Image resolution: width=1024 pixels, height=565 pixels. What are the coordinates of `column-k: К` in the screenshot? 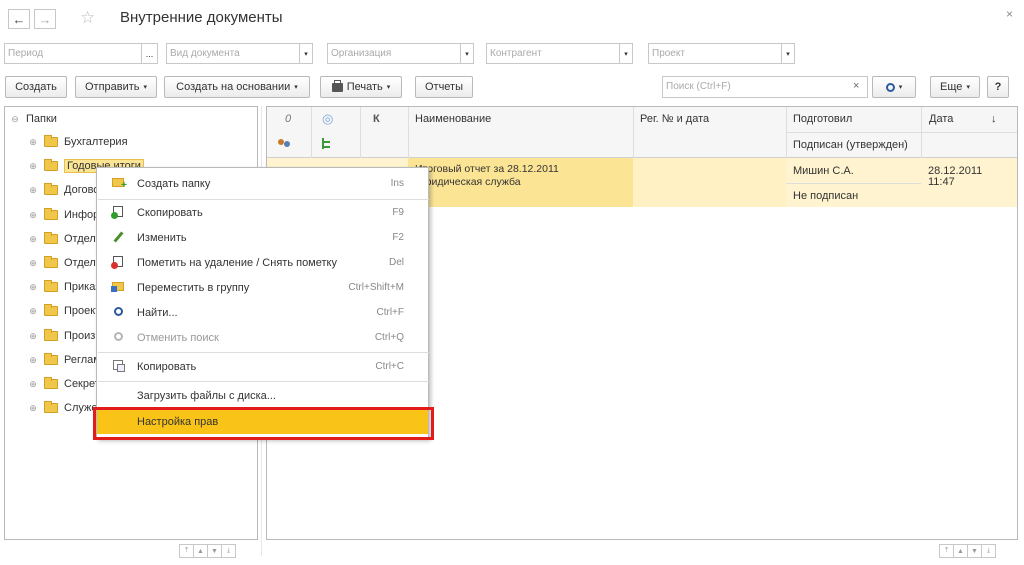 It's located at (376, 119).